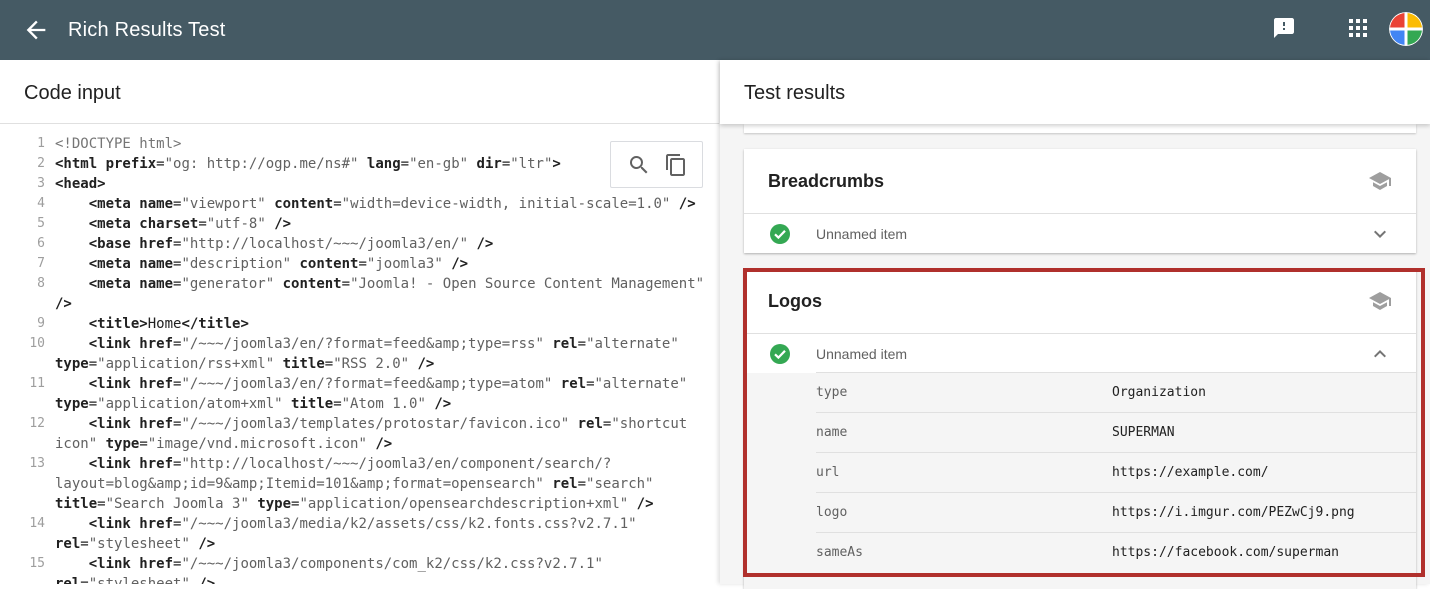  Describe the element at coordinates (464, 504) in the screenshot. I see `code-token: "application/opensearchdescription+xml"` at that location.